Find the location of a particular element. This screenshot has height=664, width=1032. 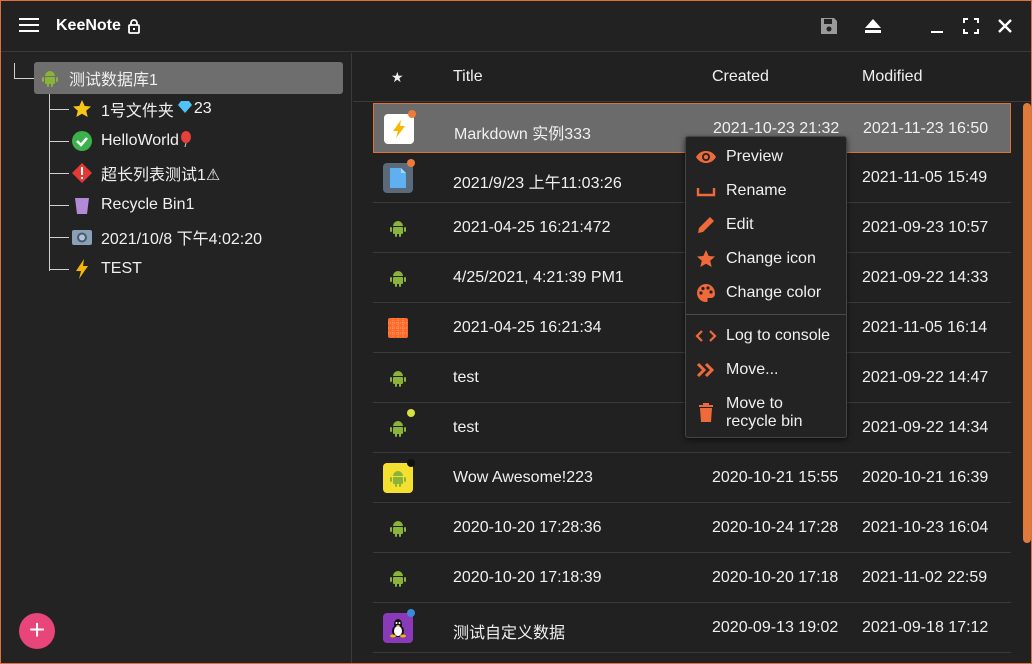

tree-item-label: Recycle Bin1 is located at coordinates (148, 204).